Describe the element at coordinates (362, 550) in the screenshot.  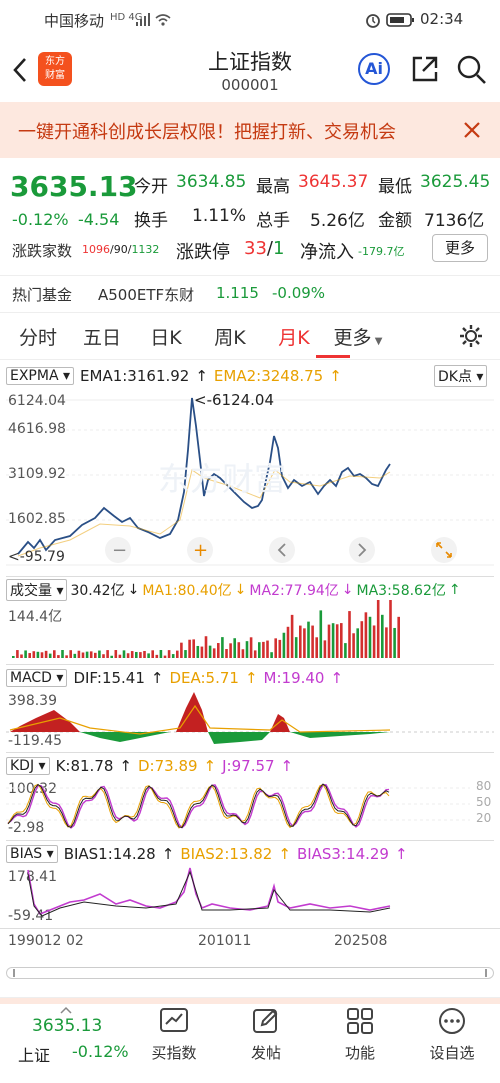
I see `scroll-right-button` at that location.